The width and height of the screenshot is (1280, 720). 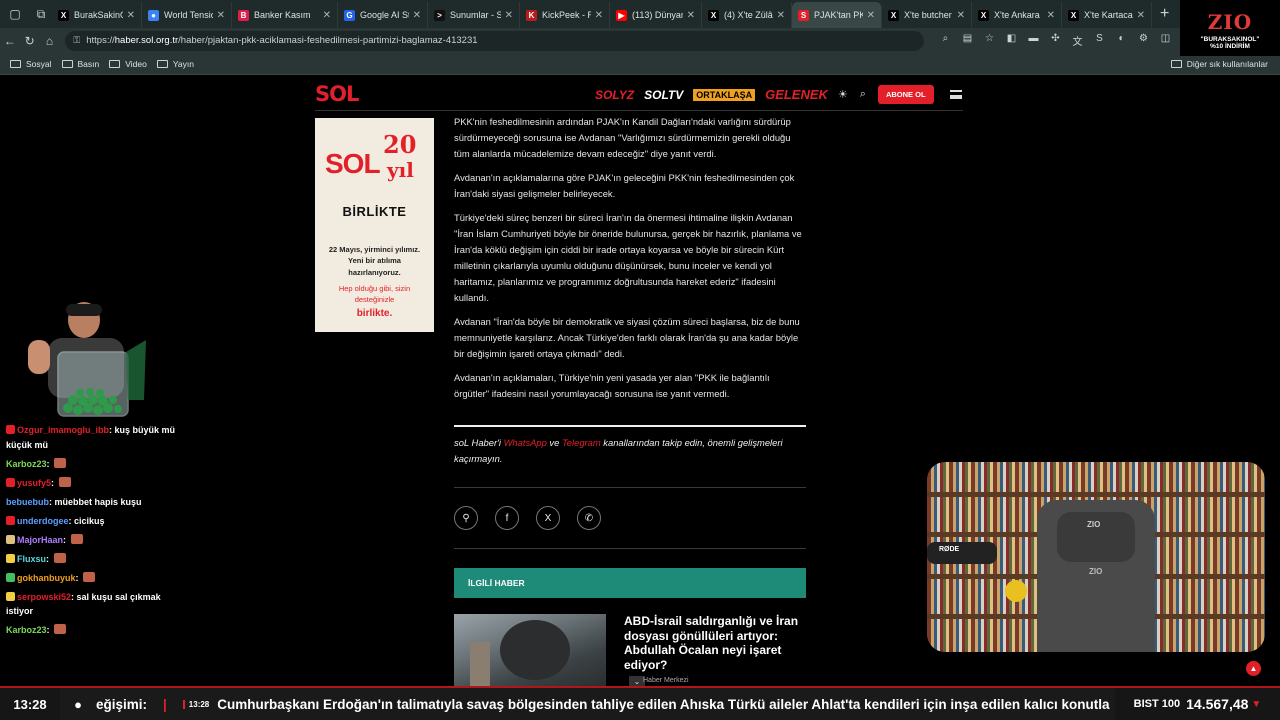 I want to click on chat-username: yusufy5, so click(x=34, y=483).